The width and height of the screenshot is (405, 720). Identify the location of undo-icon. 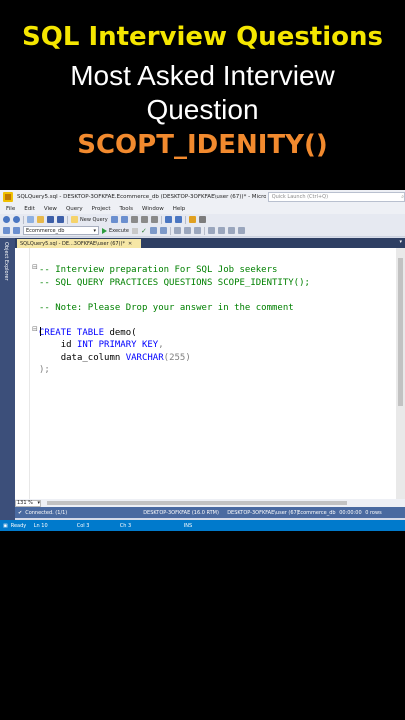
(168, 219).